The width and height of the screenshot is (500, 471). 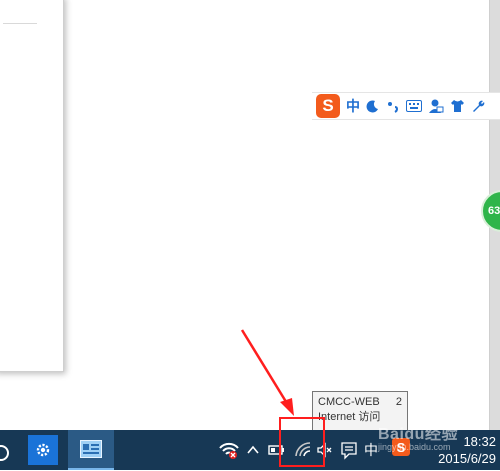 I want to click on annotation-highlight-box, so click(x=302, y=442).